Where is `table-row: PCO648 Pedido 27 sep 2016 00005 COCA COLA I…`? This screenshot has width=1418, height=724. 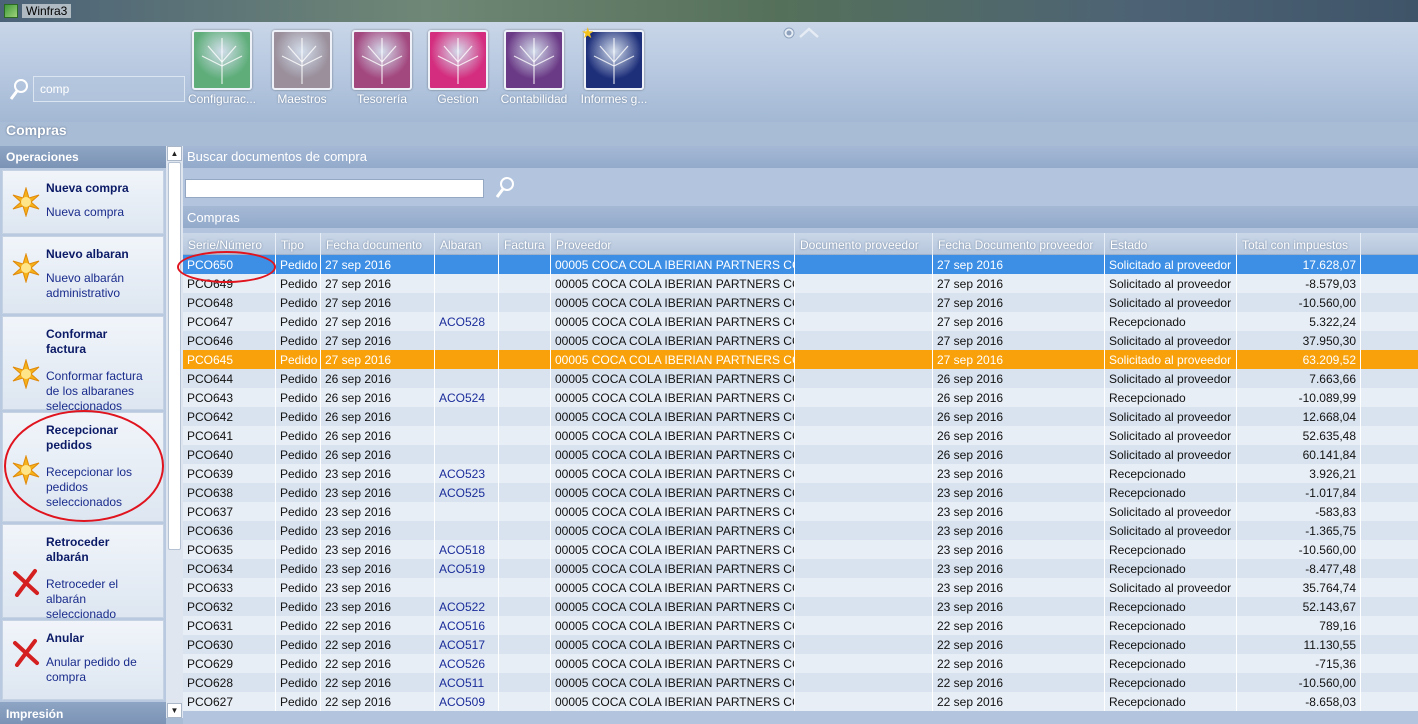
table-row: PCO648 Pedido 27 sep 2016 00005 COCA COLA I… is located at coordinates (800, 302).